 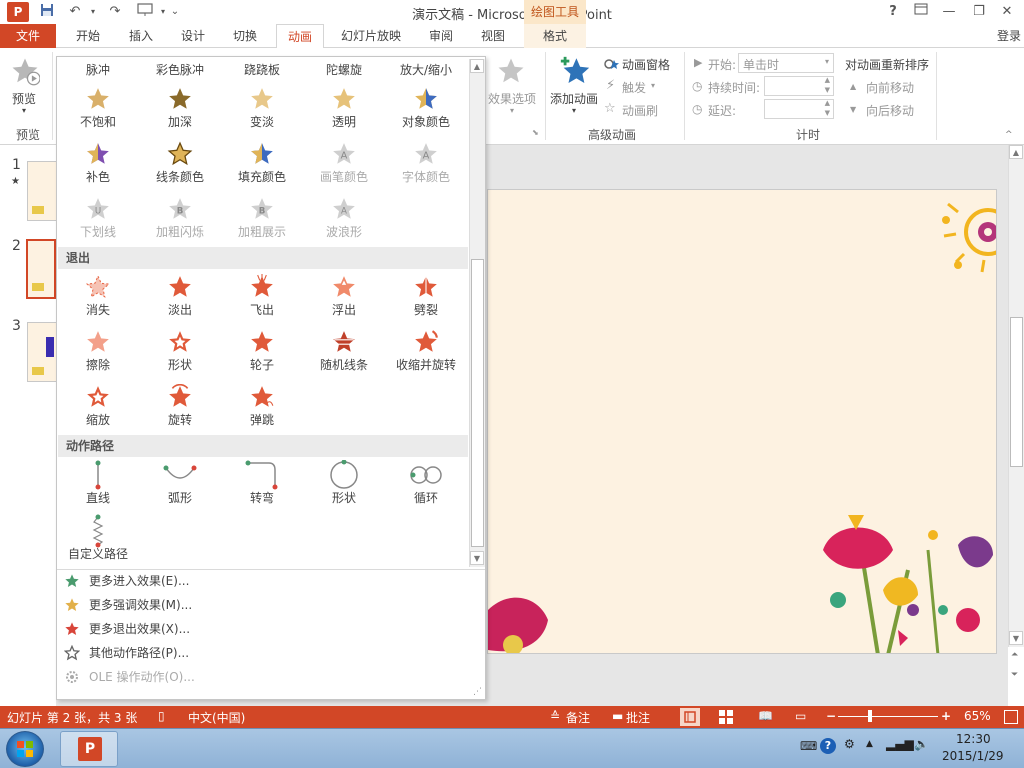 What do you see at coordinates (98, 410) in the screenshot?
I see `exit-effect: 缩放` at bounding box center [98, 410].